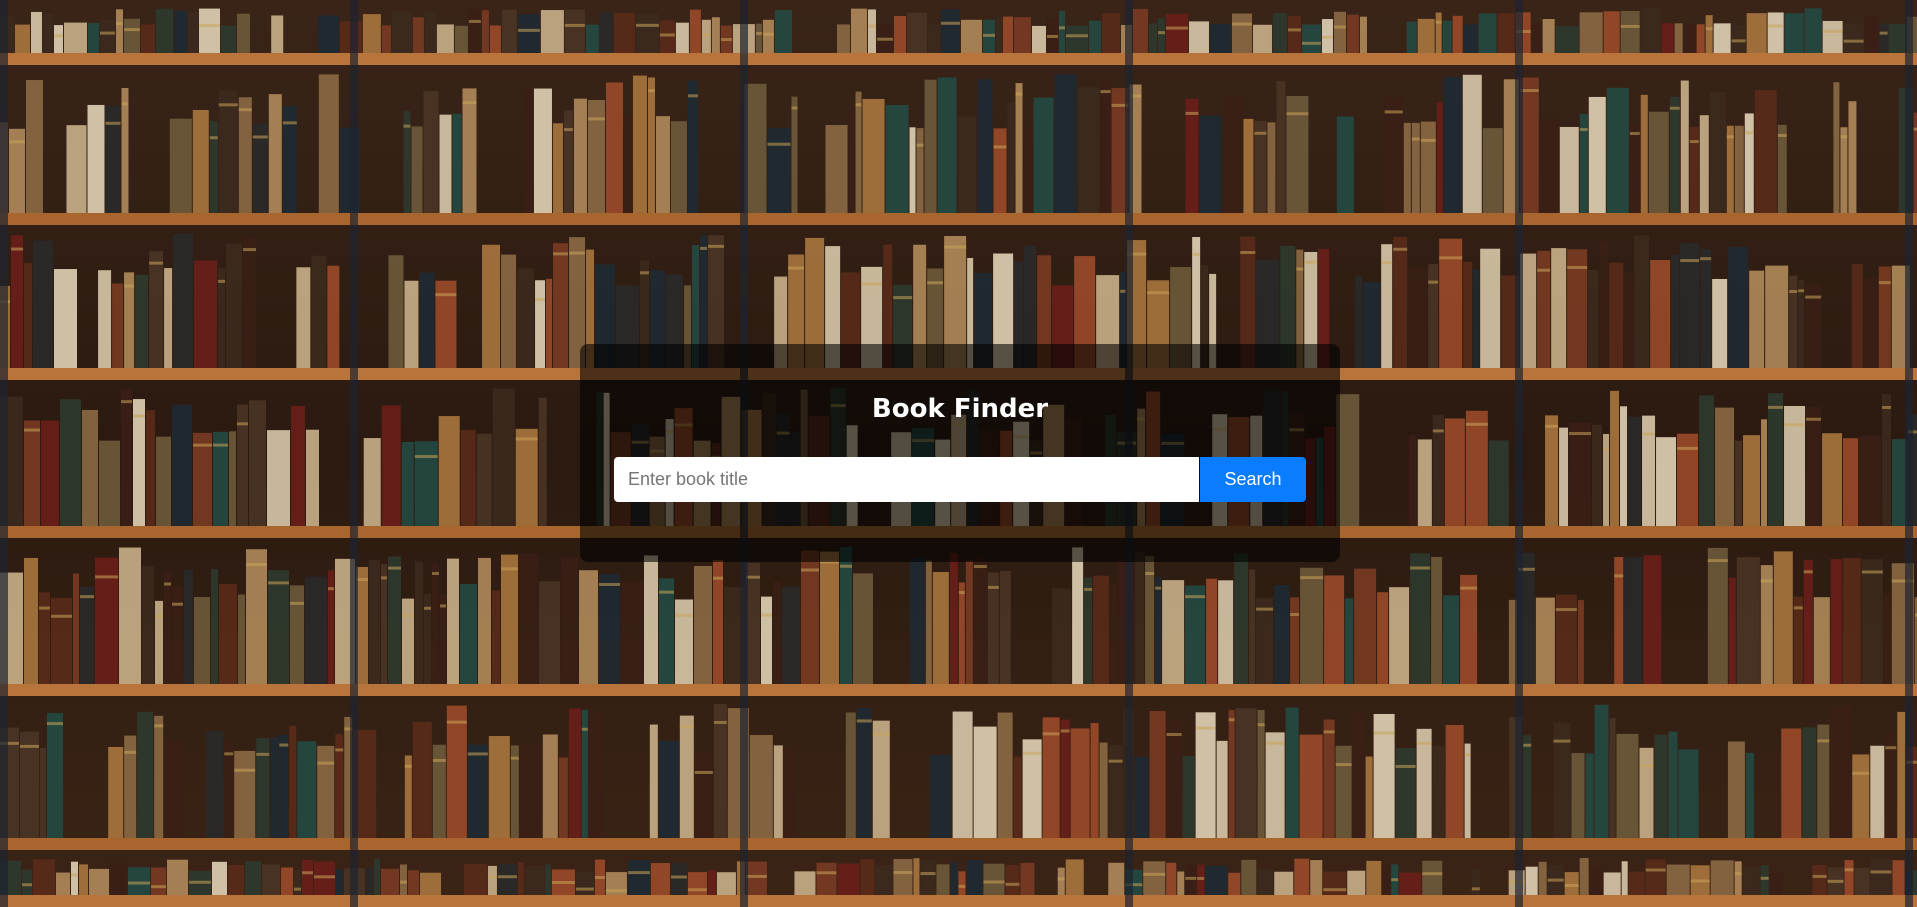 The width and height of the screenshot is (1917, 907). I want to click on header: Book Finder, so click(960, 409).